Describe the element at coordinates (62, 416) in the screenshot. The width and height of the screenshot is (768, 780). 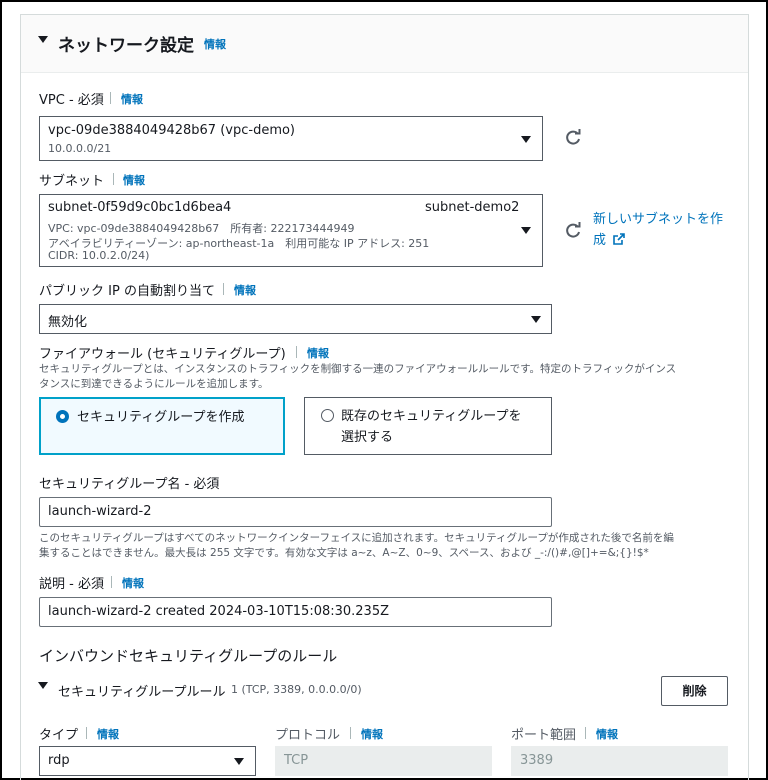
I see `radio-selected-icon` at that location.